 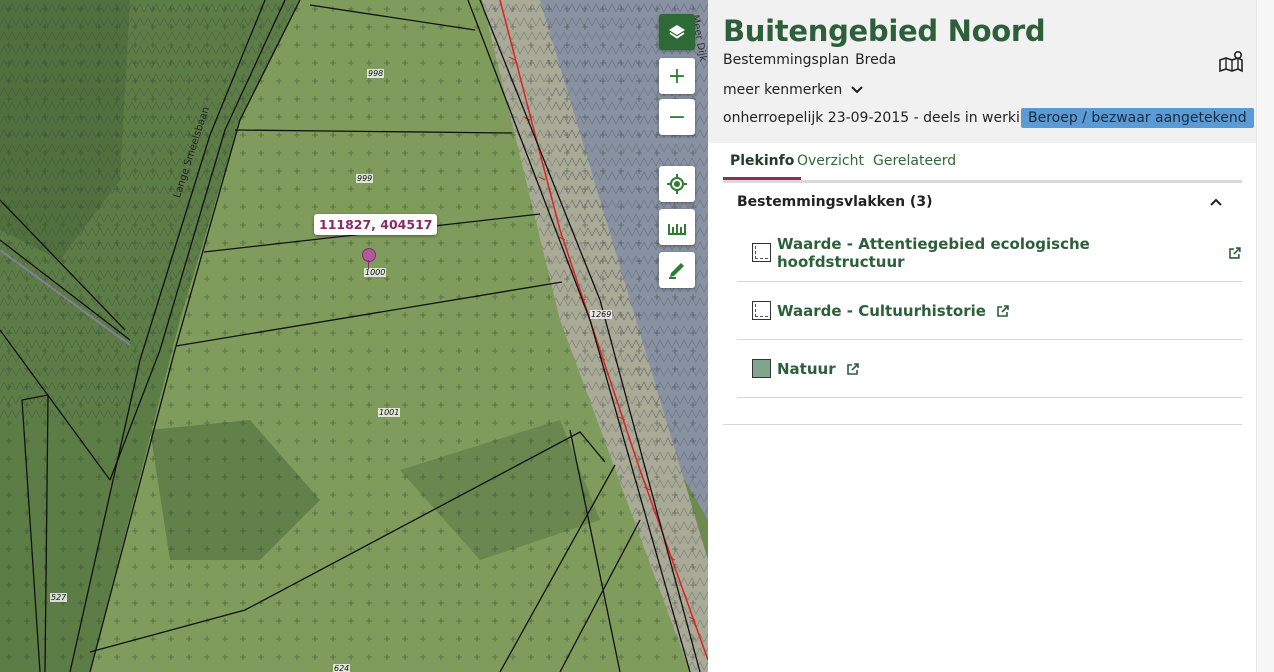 What do you see at coordinates (914, 165) in the screenshot?
I see `tab-gerelateerd: Gerelateerd` at bounding box center [914, 165].